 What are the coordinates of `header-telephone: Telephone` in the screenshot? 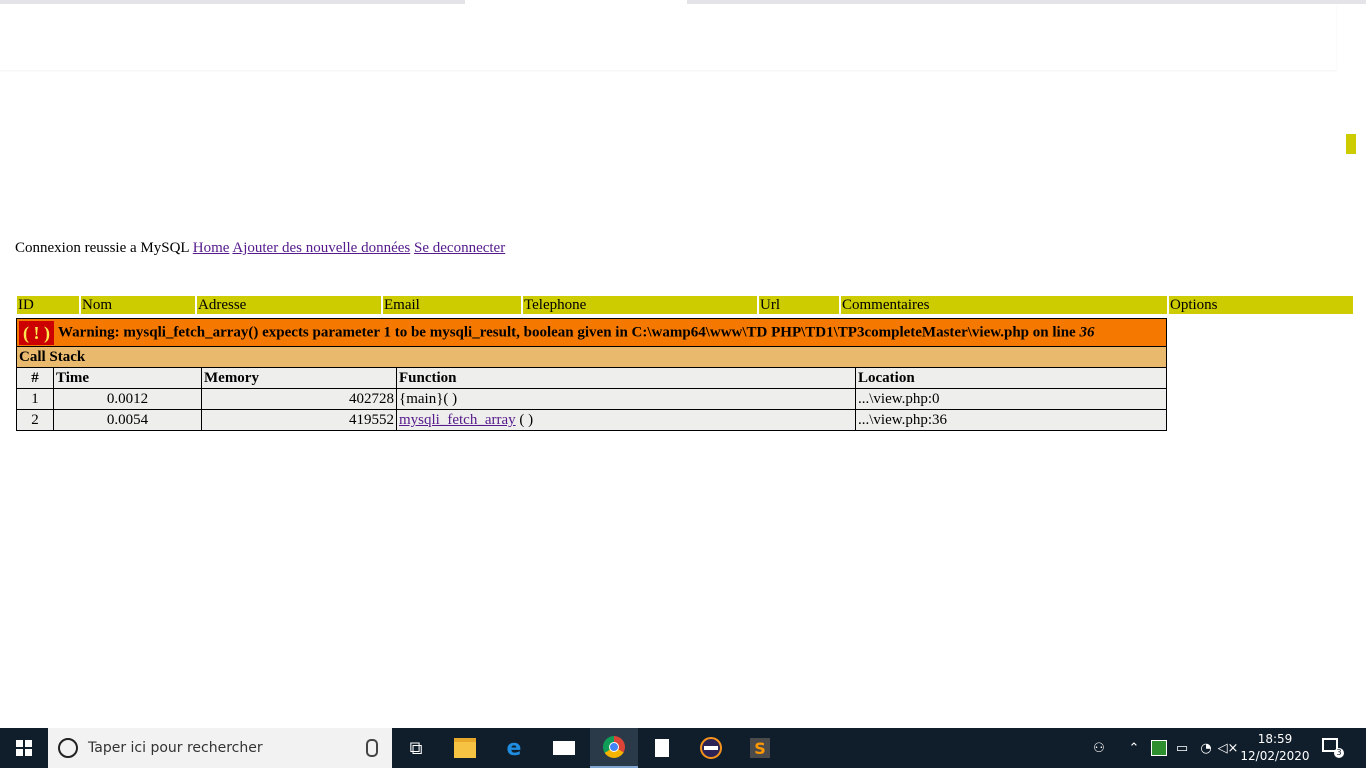 It's located at (640, 305).